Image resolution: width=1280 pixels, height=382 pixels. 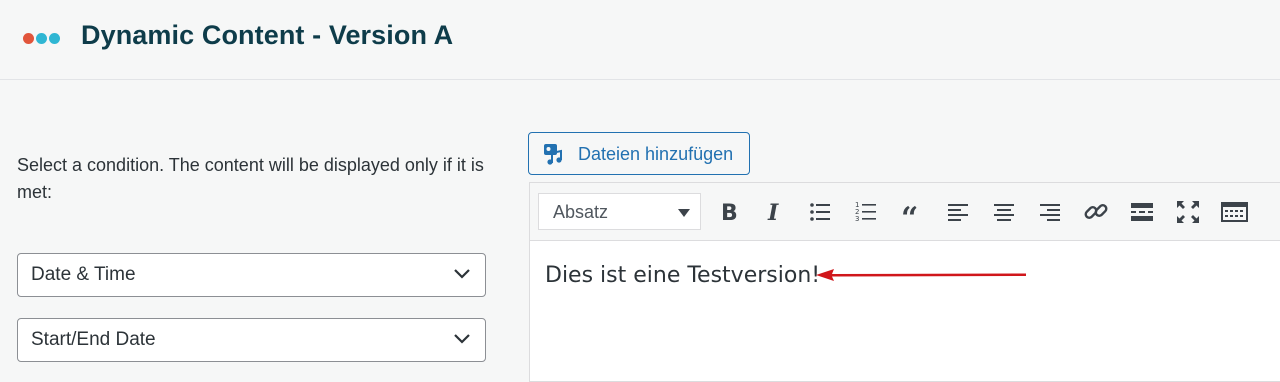 I want to click on add-media-button: Dateien hinzufügen, so click(x=639, y=153).